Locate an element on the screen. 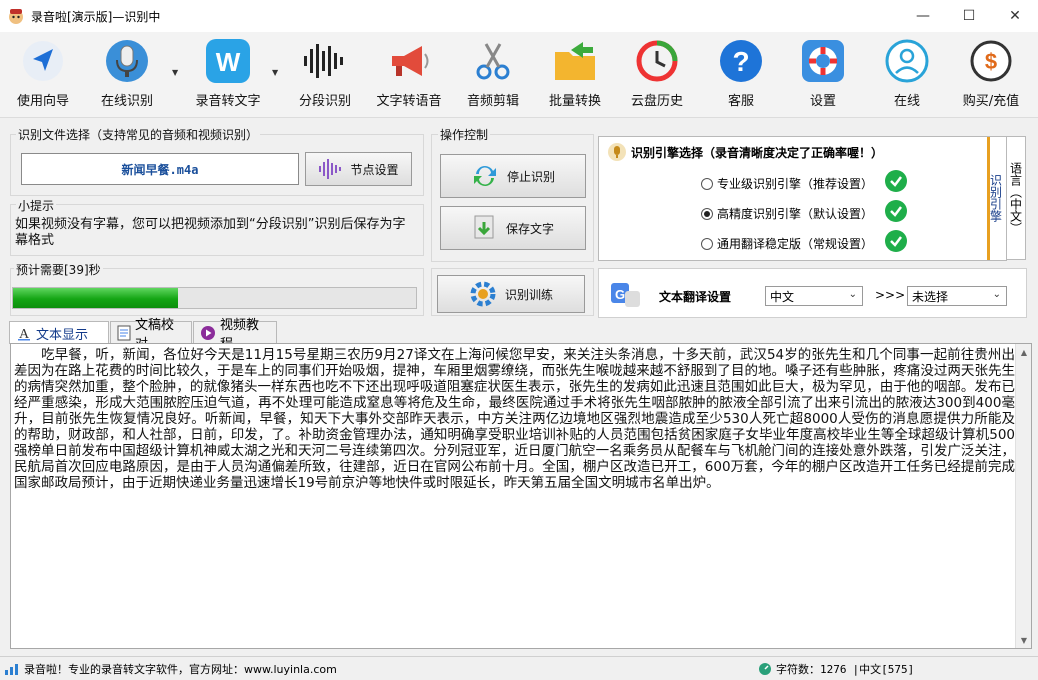 The image size is (1038, 680). tip-text: 如果视频没有字幕，您可以把视频添加到“分段识别”识别后保存为字幕格式 is located at coordinates (210, 232).